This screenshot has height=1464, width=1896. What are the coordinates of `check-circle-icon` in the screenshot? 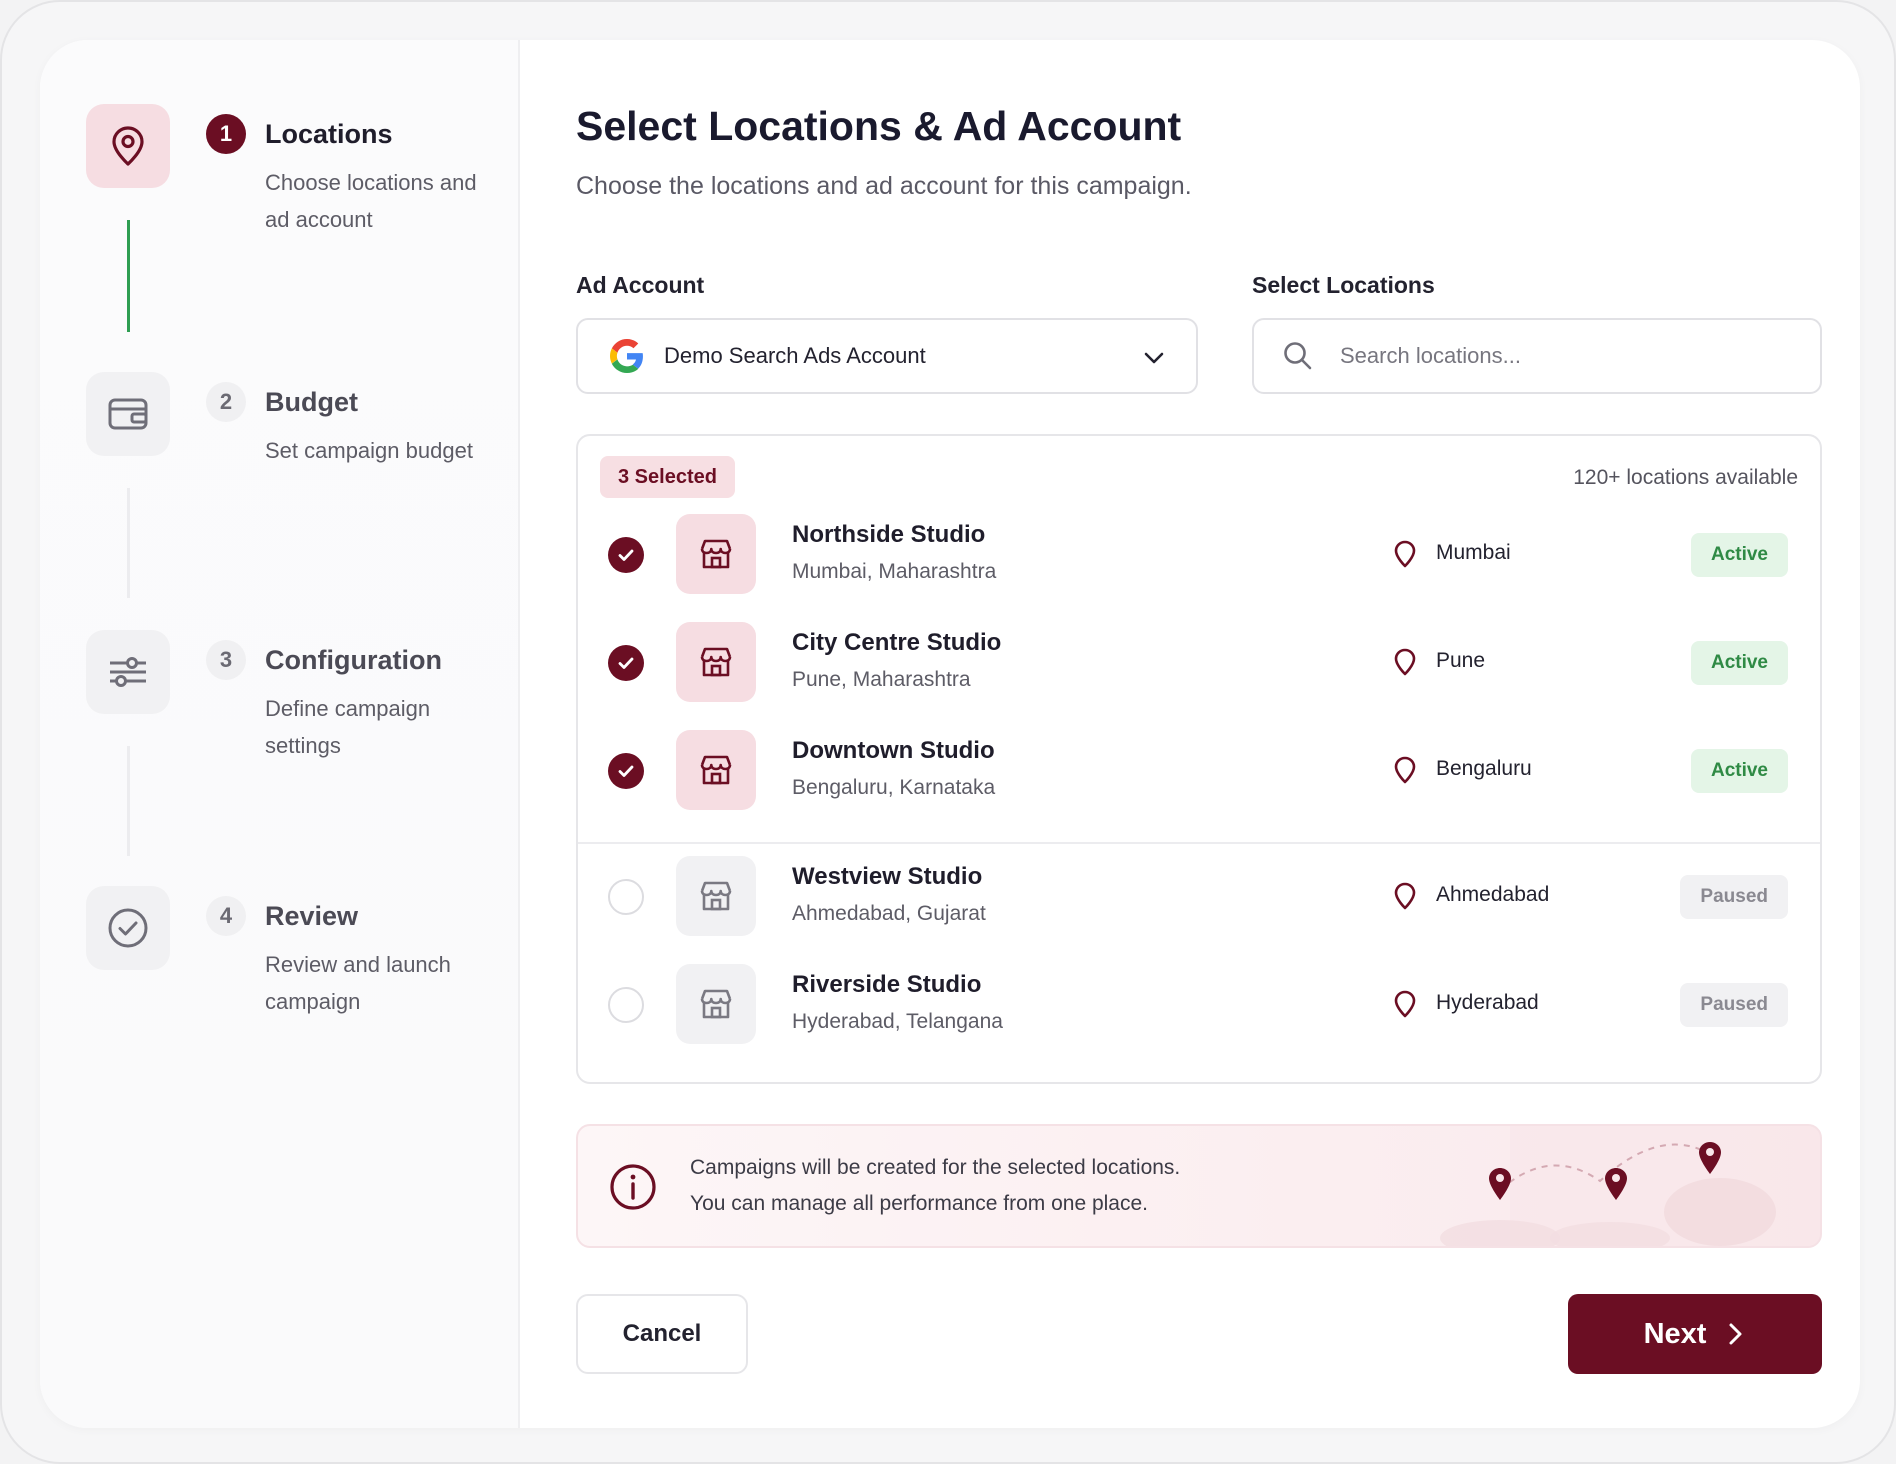 It's located at (128, 928).